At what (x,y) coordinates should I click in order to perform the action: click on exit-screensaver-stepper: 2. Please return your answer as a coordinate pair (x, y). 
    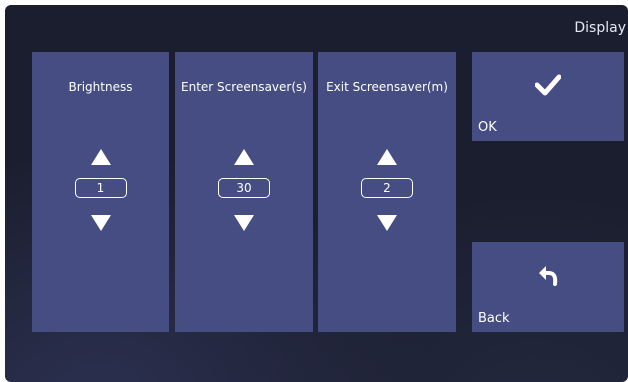
    Looking at the image, I should click on (387, 190).